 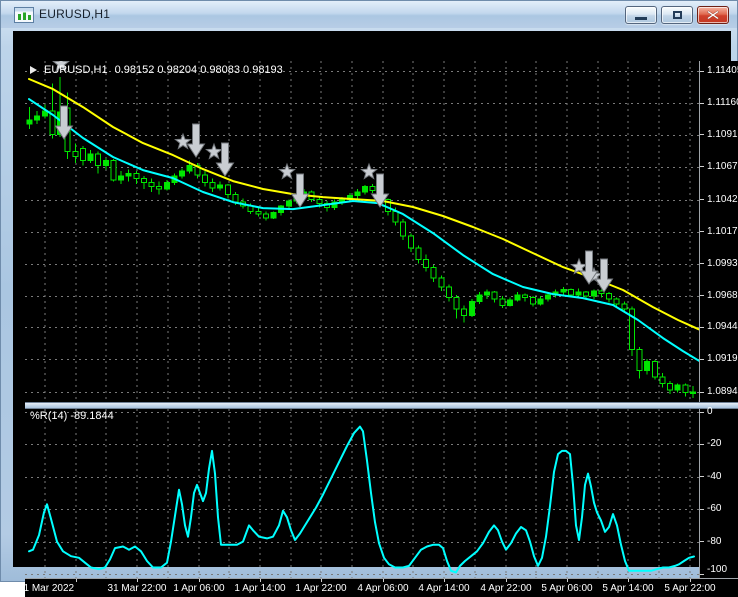 I want to click on restore-button, so click(x=677, y=15).